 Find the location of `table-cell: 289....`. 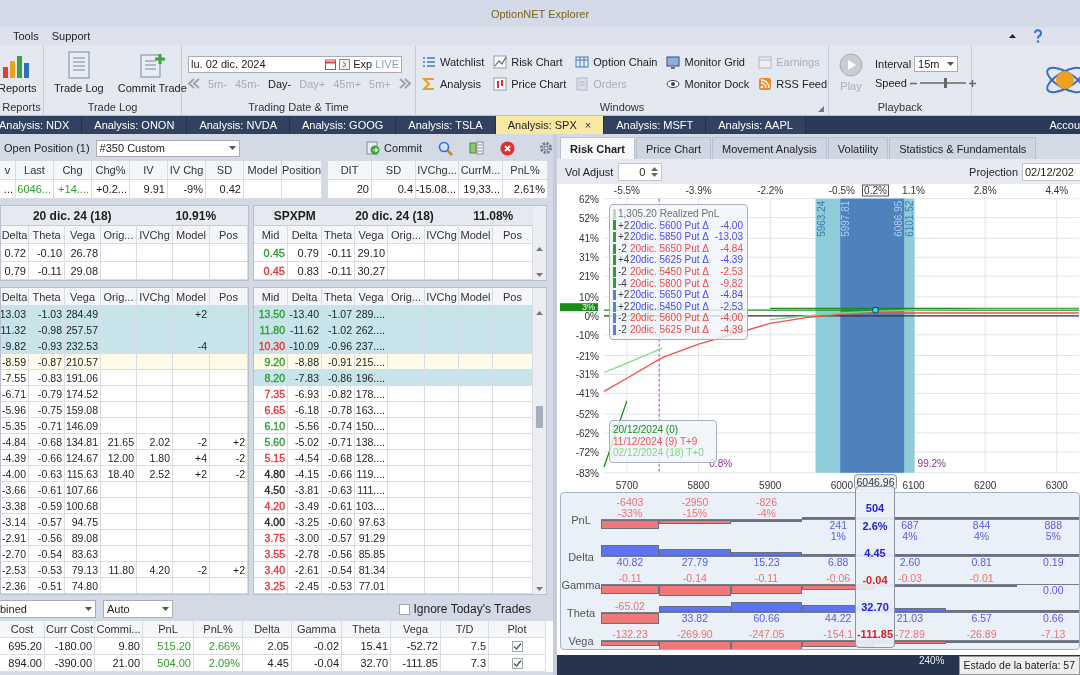

table-cell: 289.... is located at coordinates (371, 314).